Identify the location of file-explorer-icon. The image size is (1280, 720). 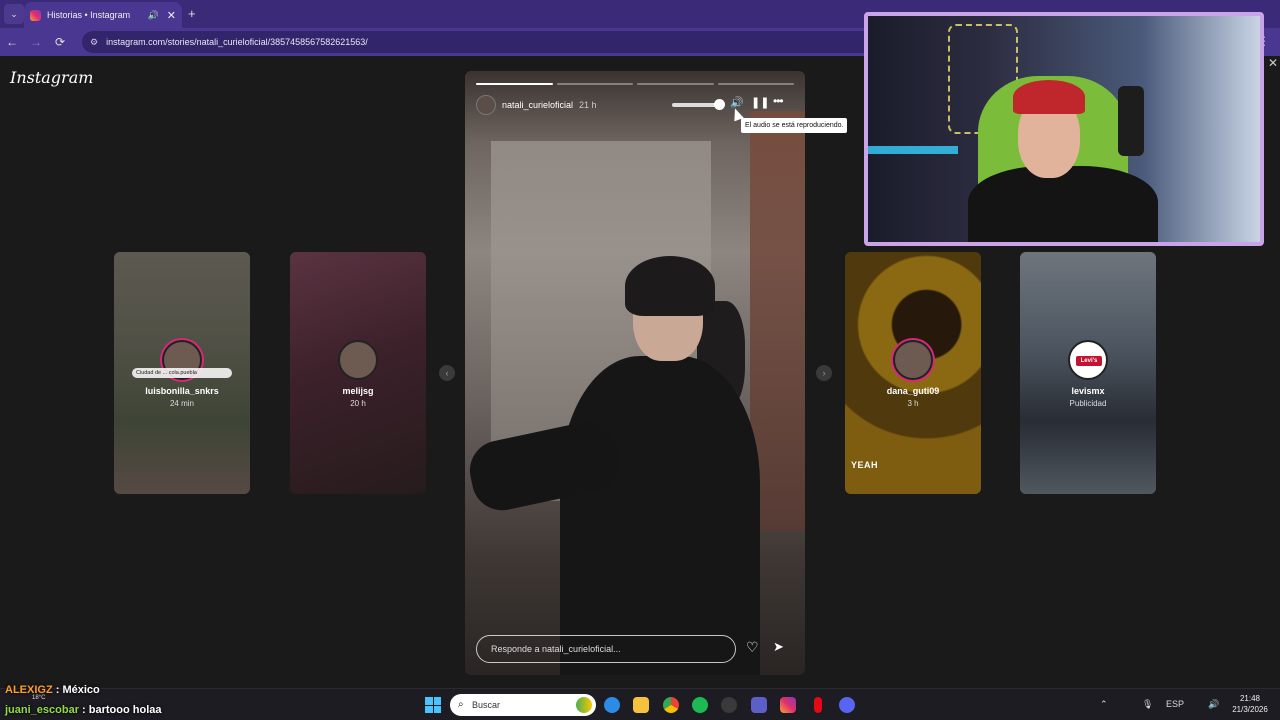
(641, 705).